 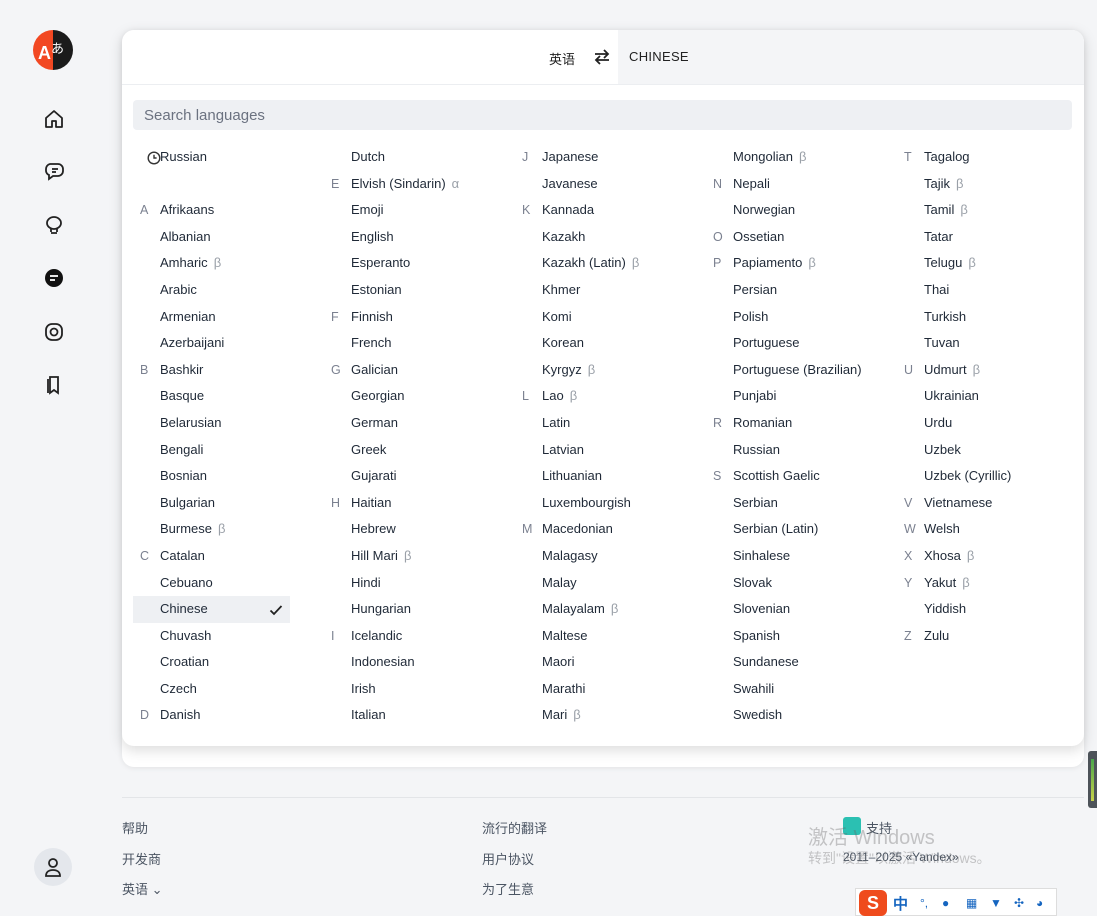 What do you see at coordinates (414, 210) in the screenshot?
I see `language-option: Emoji` at bounding box center [414, 210].